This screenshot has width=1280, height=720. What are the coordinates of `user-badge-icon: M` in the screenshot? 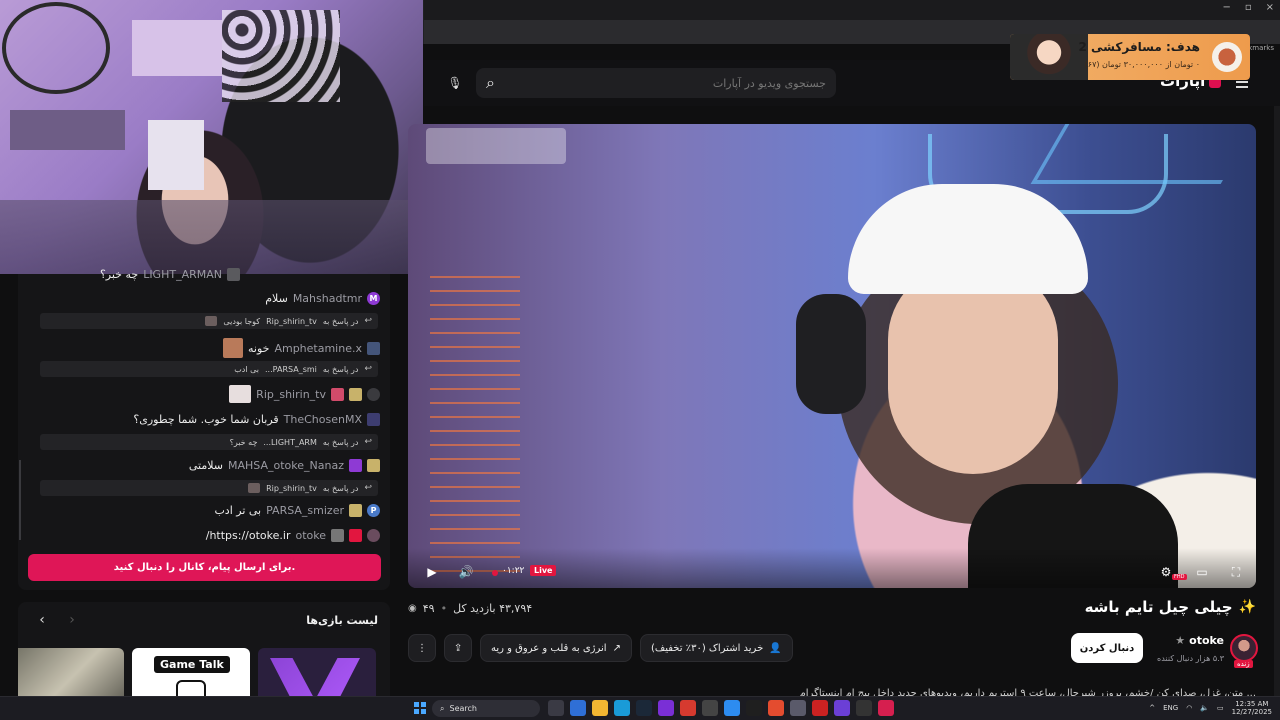 It's located at (373, 298).